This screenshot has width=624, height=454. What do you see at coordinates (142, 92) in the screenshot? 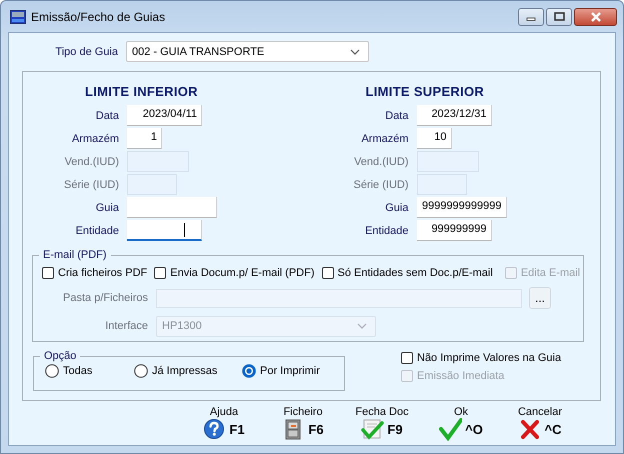
I see `section-heading: LIMITE INFERIOR` at bounding box center [142, 92].